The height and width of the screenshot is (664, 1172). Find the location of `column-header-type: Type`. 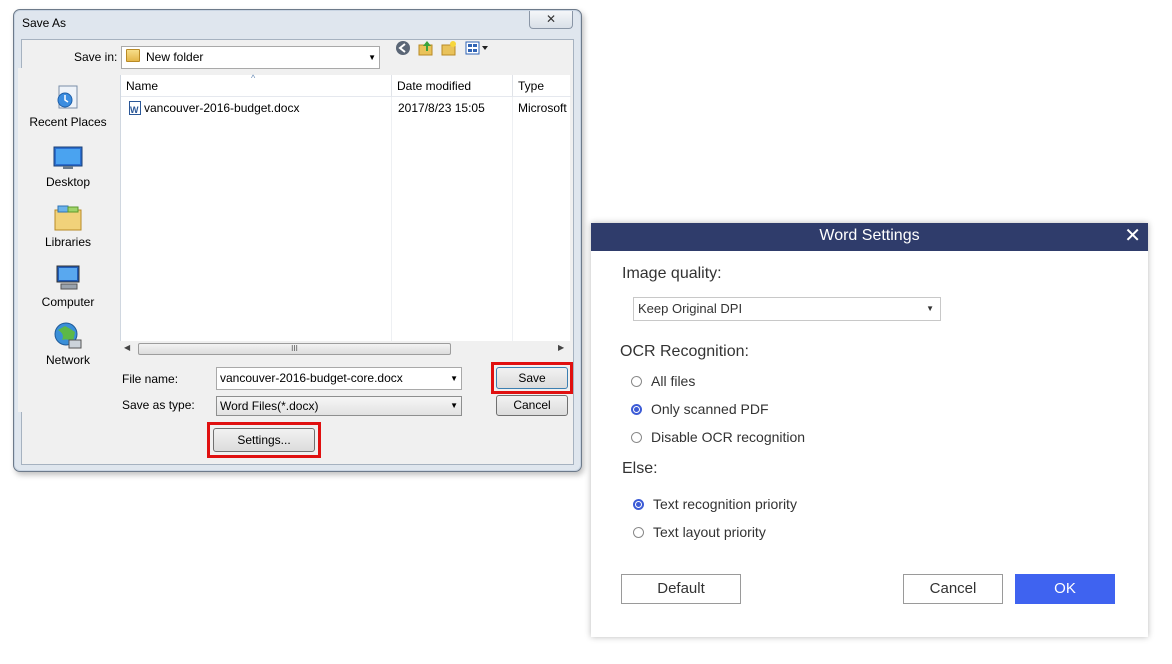

column-header-type: Type is located at coordinates (542, 86).